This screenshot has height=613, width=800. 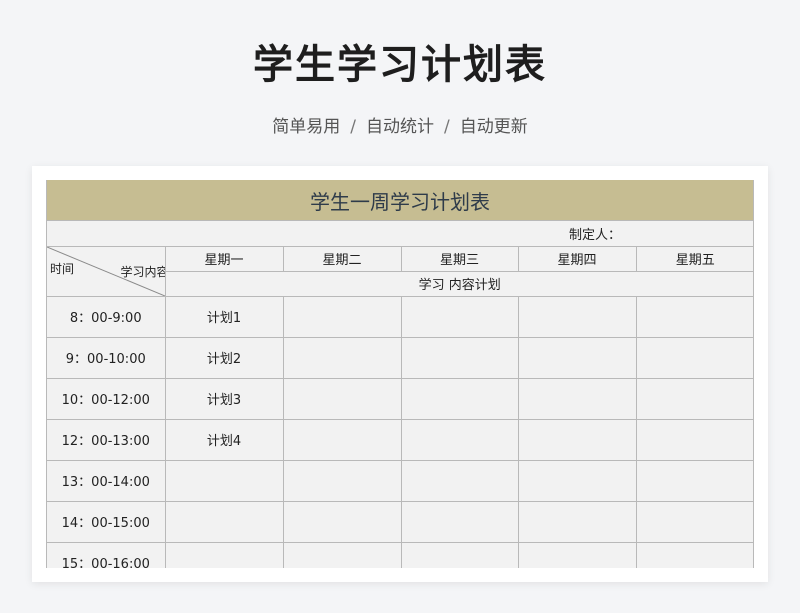 I want to click on table-row: 13：00-14:00, so click(x=400, y=480).